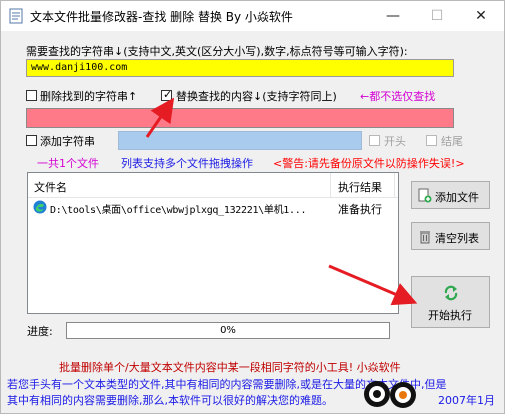 The image size is (505, 414). I want to click on warning-text: <警告:请先备份原文件以防操作失误!>, so click(369, 163).